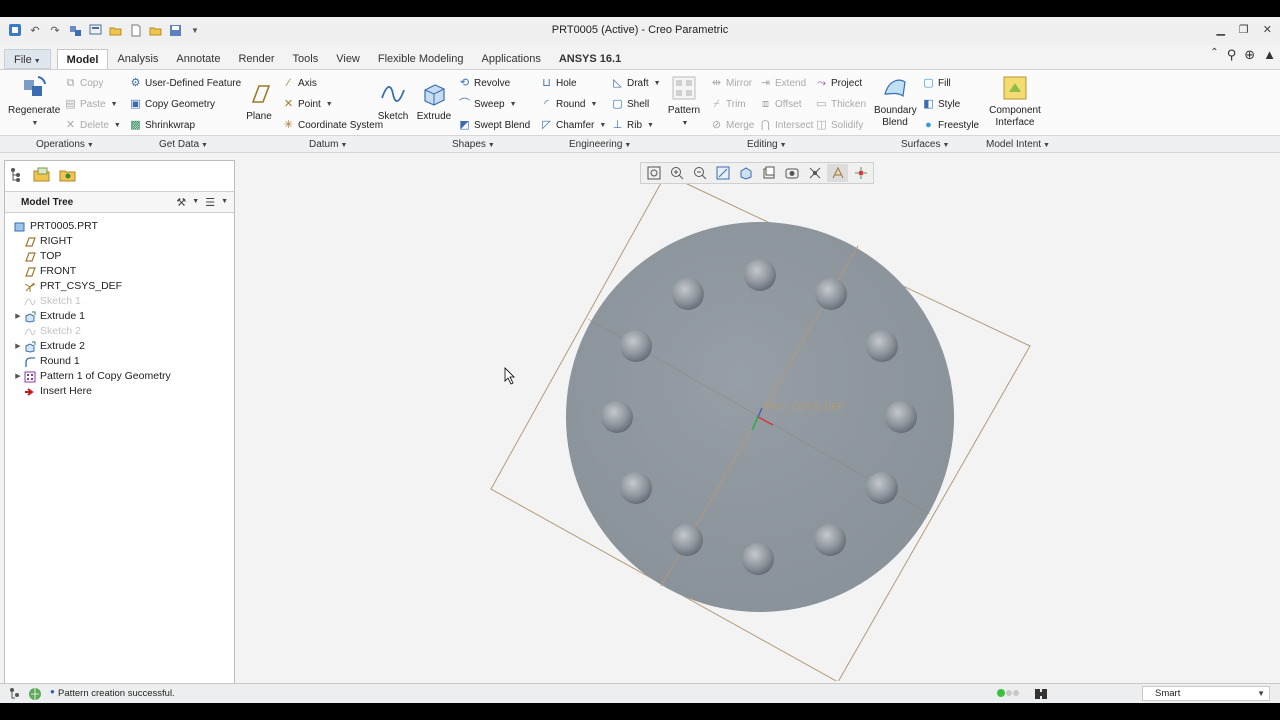 This screenshot has height=720, width=1280. What do you see at coordinates (839, 125) in the screenshot?
I see `solidify-button: ◫ Solidify` at bounding box center [839, 125].